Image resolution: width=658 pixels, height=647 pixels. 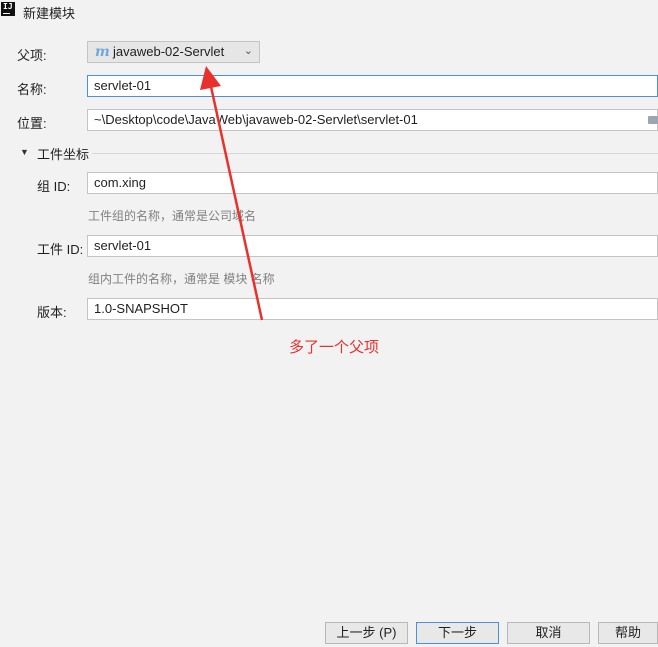 What do you see at coordinates (334, 347) in the screenshot?
I see `annotation-text: 多了一个父项` at bounding box center [334, 347].